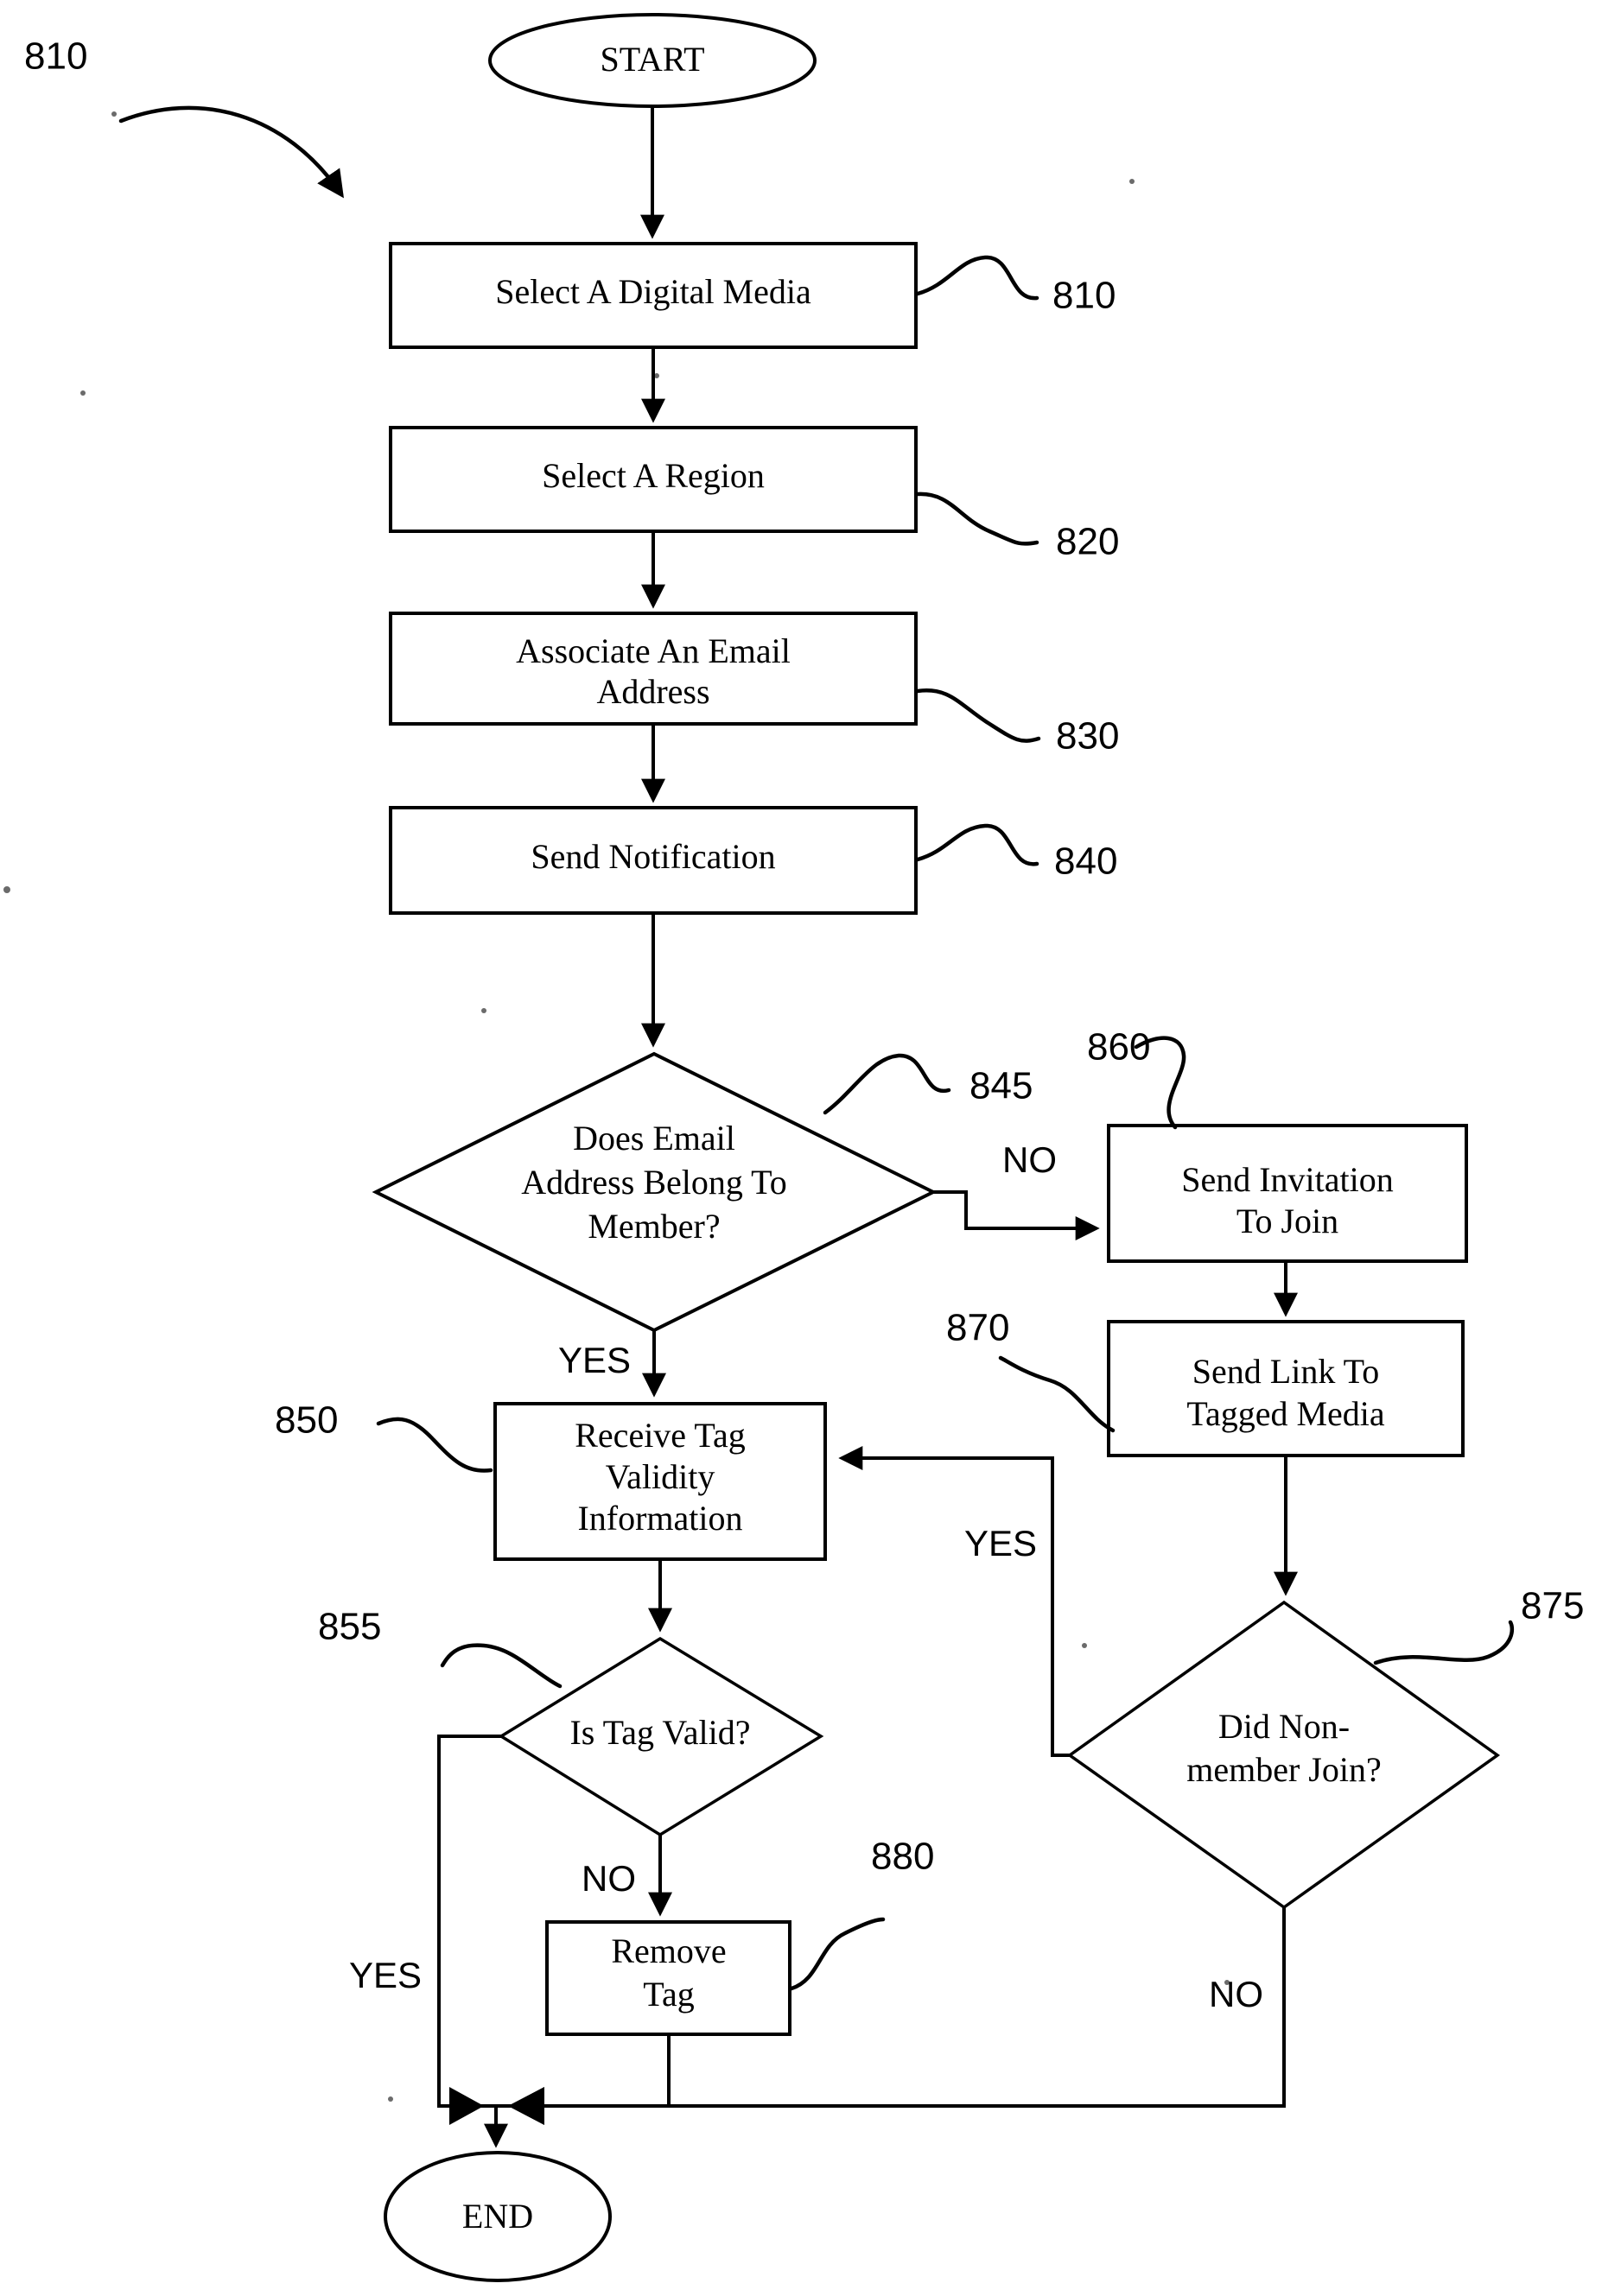  I want to click on edge-label-email-yes: YES, so click(595, 1360).